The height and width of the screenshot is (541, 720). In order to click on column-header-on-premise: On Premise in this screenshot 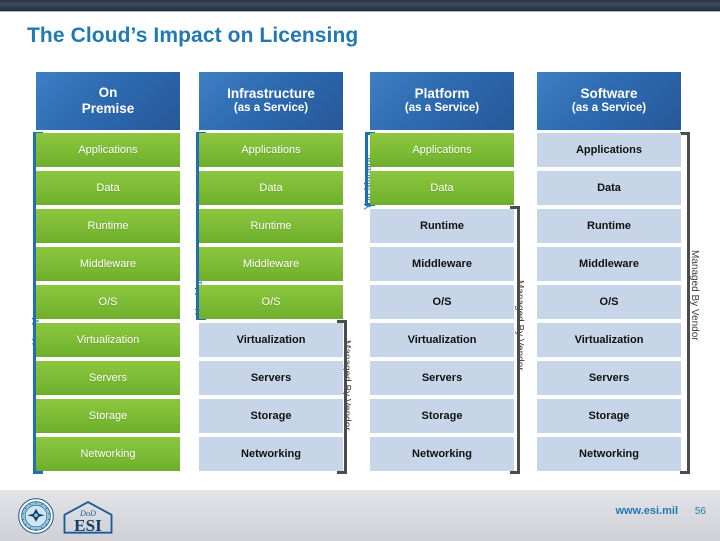, I will do `click(108, 101)`.